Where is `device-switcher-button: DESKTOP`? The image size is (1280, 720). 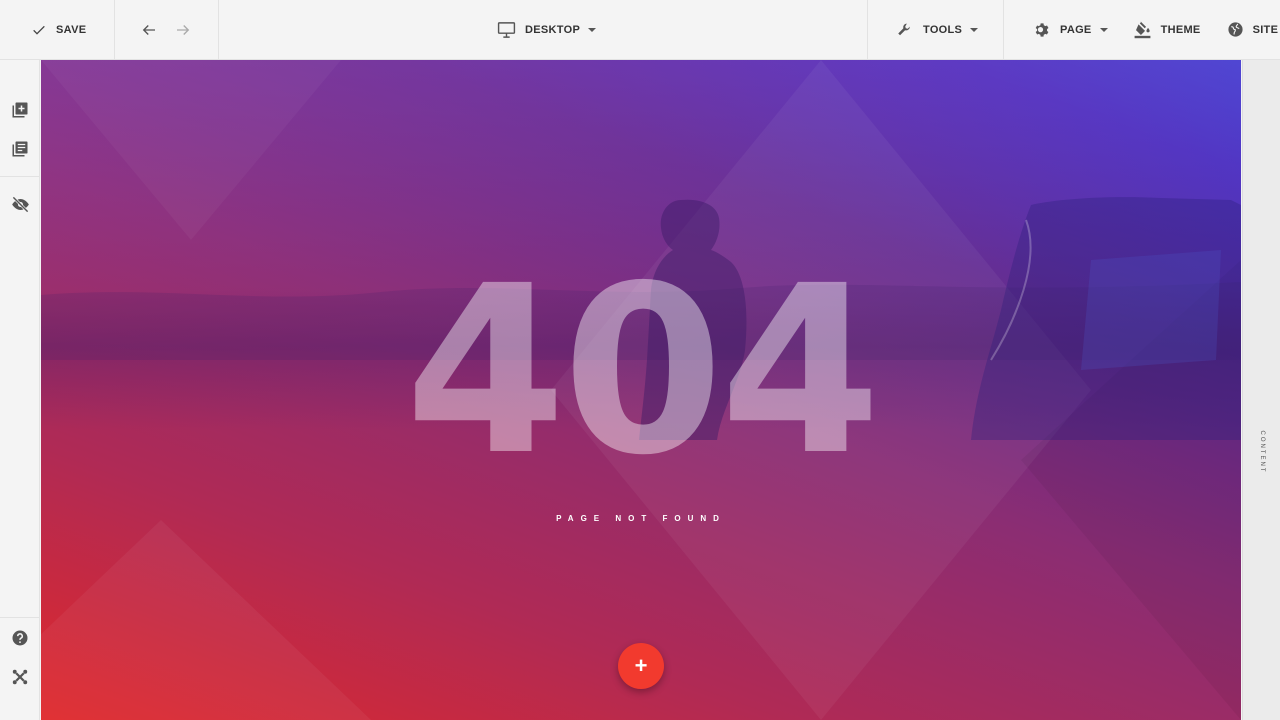
device-switcher-button: DESKTOP is located at coordinates (547, 30).